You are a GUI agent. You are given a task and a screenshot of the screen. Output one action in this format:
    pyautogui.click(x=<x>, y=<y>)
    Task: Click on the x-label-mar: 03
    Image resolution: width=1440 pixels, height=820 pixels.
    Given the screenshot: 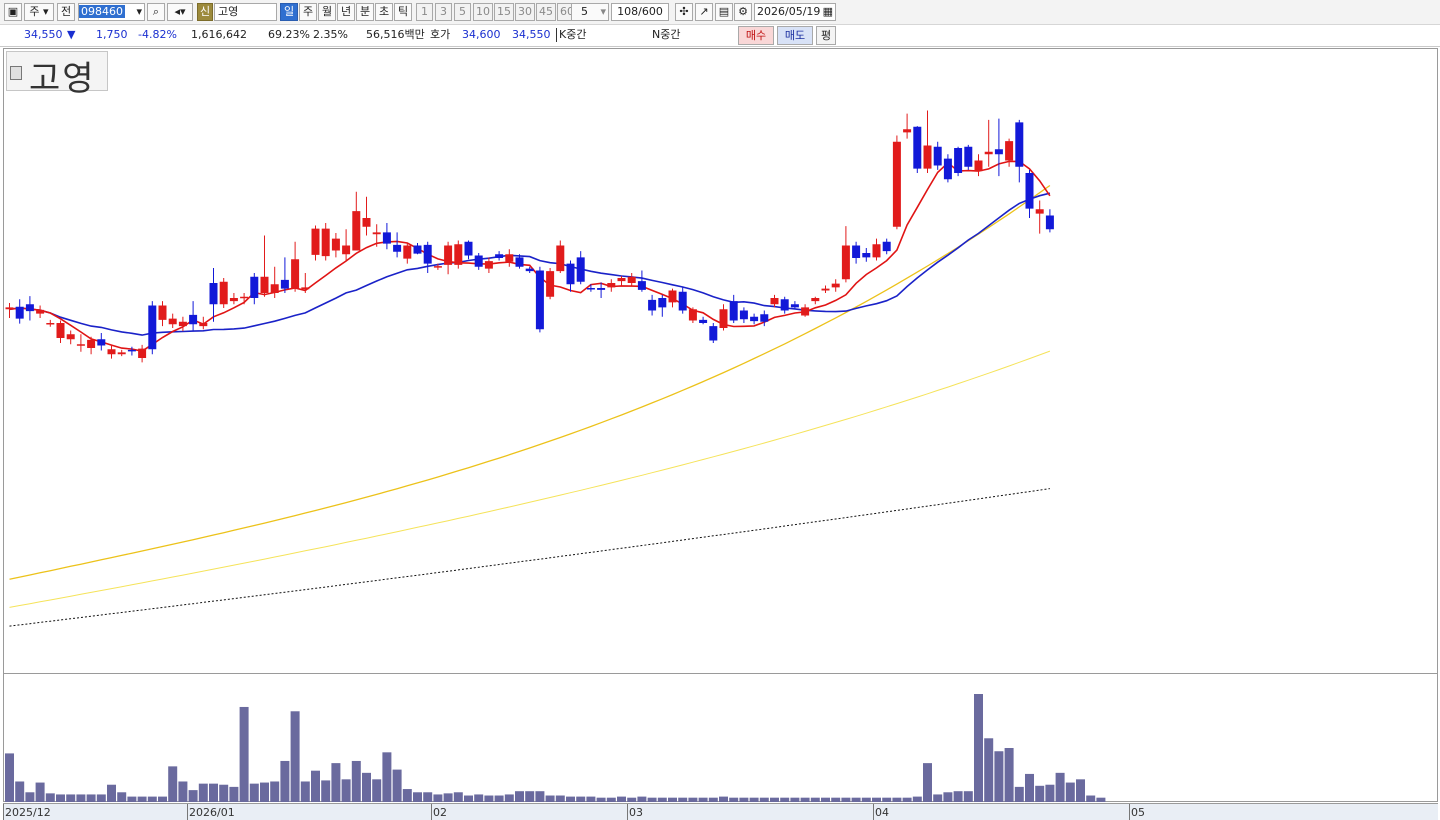 What is the action you would take?
    pyautogui.click(x=636, y=812)
    